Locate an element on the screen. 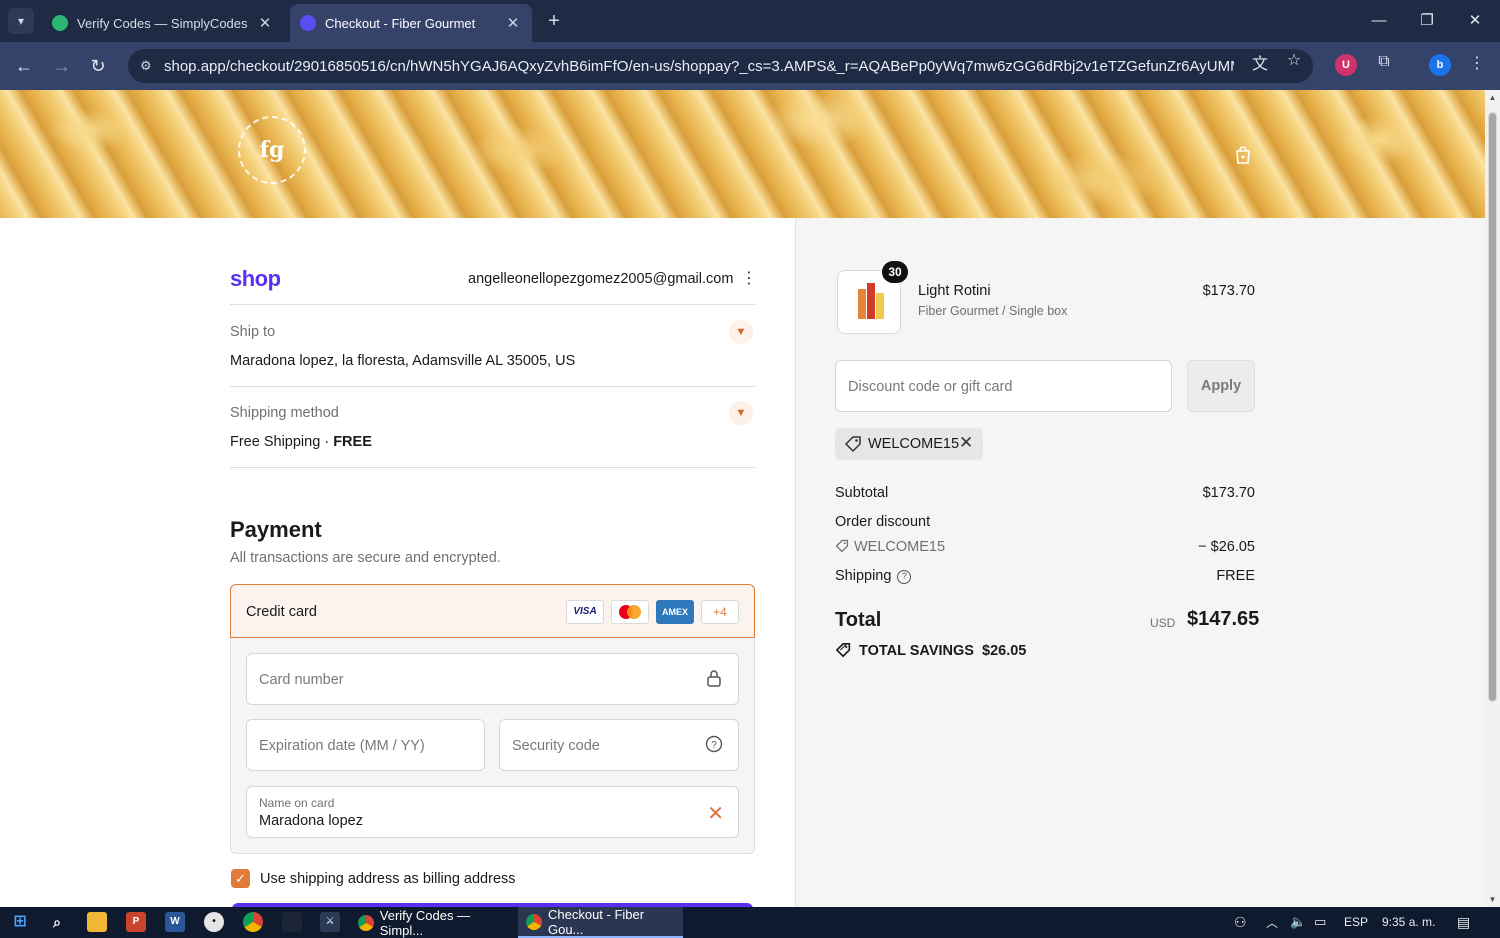  bookmark-star-icon: ☆ is located at coordinates (1294, 60).